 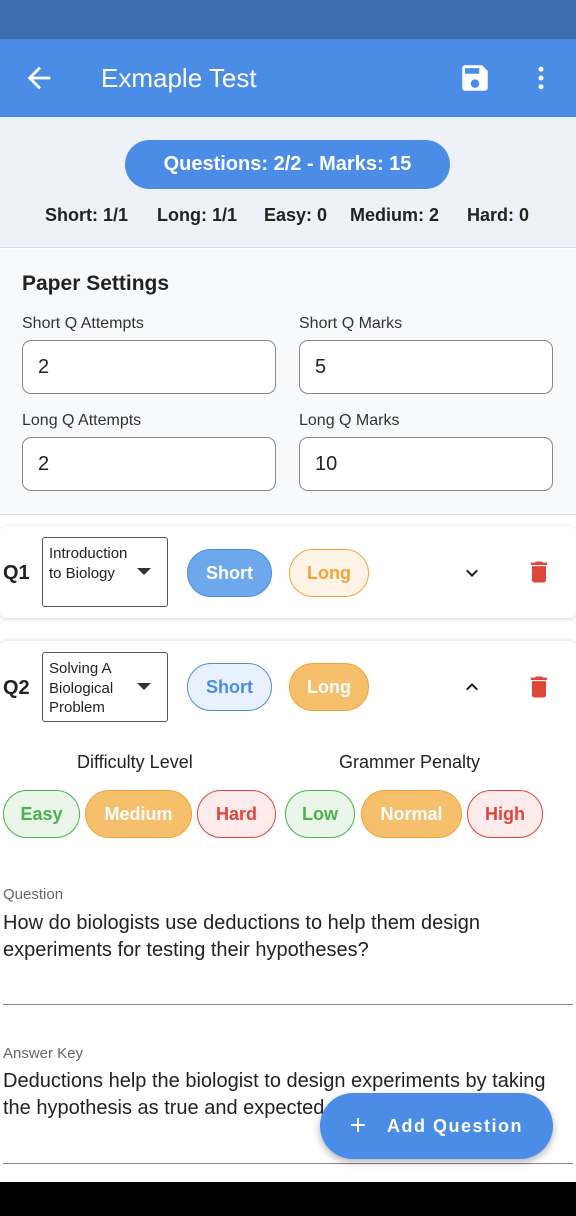 I want to click on long-marks-field: 10, so click(x=426, y=464).